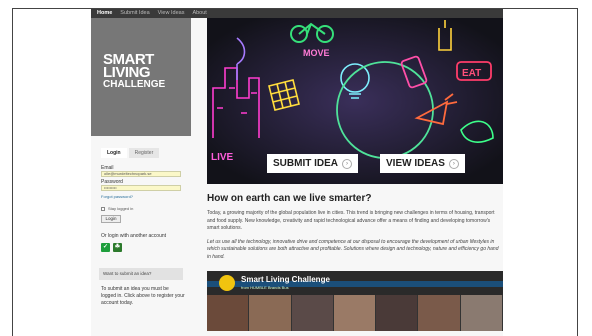  What do you see at coordinates (111, 219) in the screenshot?
I see `login-button: Login` at bounding box center [111, 219].